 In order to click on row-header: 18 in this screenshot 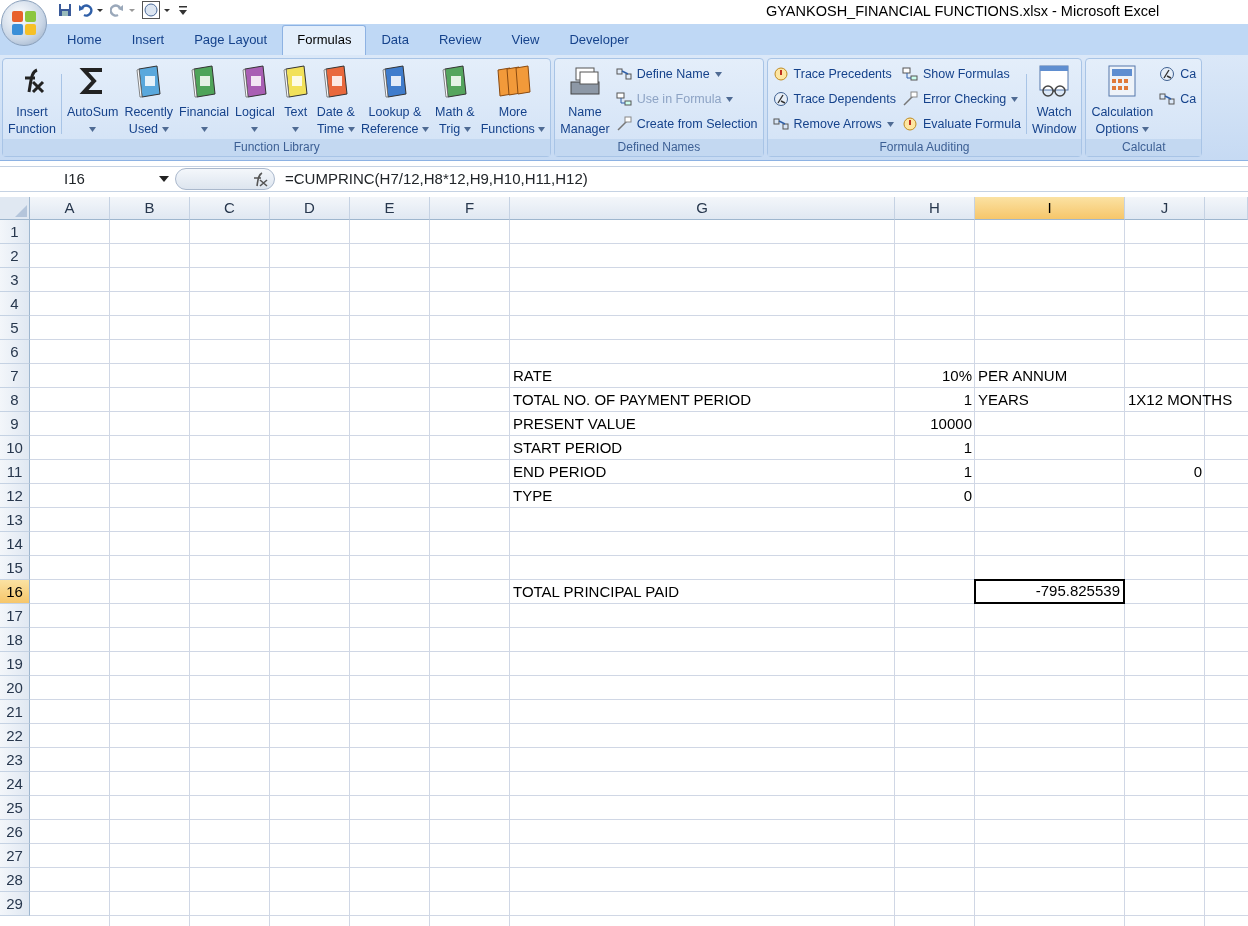, I will do `click(15, 640)`.